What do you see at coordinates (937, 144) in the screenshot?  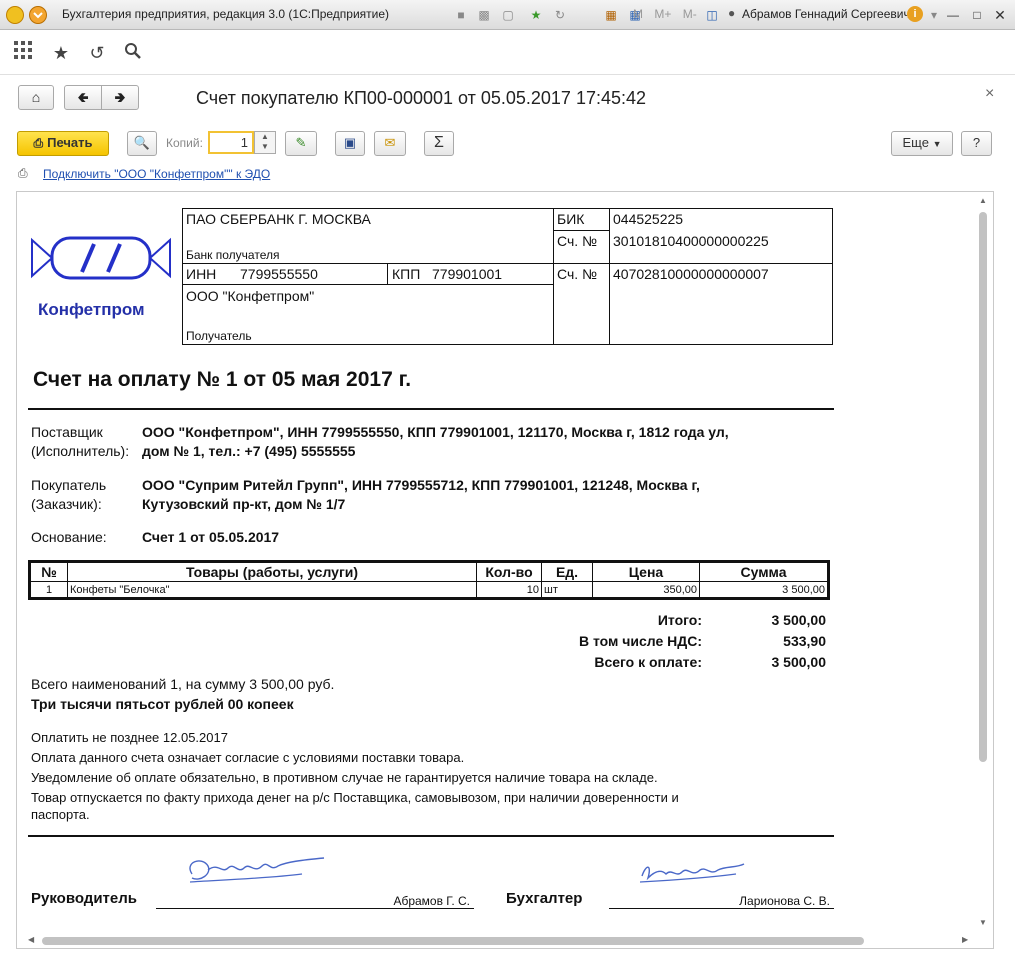 I see `chevron-down-icon: ▼` at bounding box center [937, 144].